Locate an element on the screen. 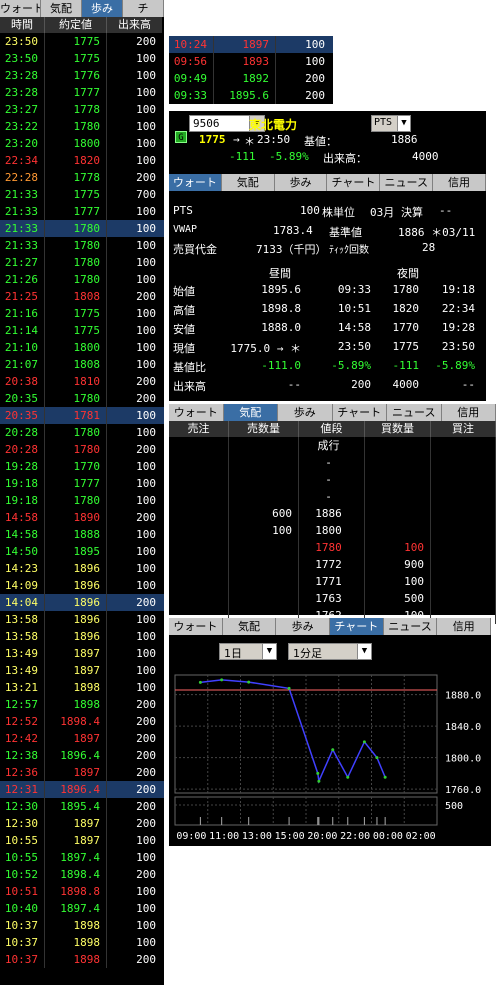 This screenshot has height=985, width=496. table-row: 14:04 1896 200 is located at coordinates (82, 602).